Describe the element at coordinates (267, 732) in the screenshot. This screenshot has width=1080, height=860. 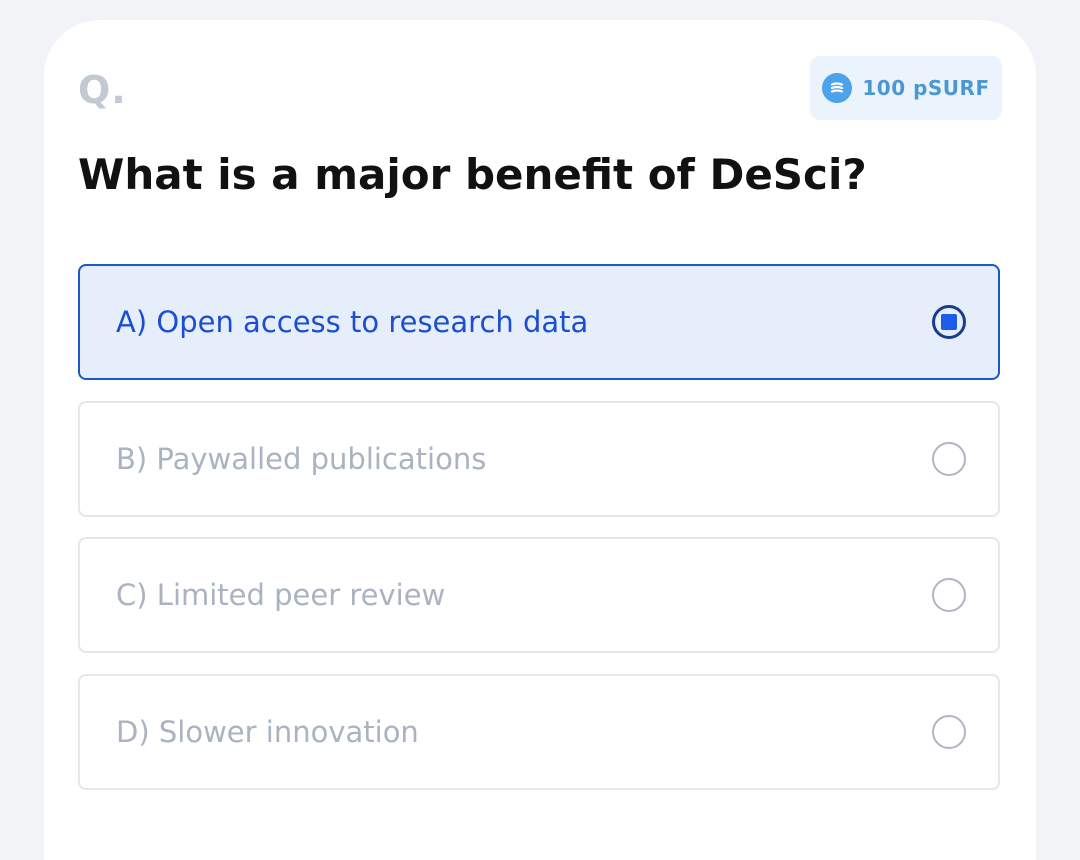
I see `option-label: D) Slower innovation` at that location.